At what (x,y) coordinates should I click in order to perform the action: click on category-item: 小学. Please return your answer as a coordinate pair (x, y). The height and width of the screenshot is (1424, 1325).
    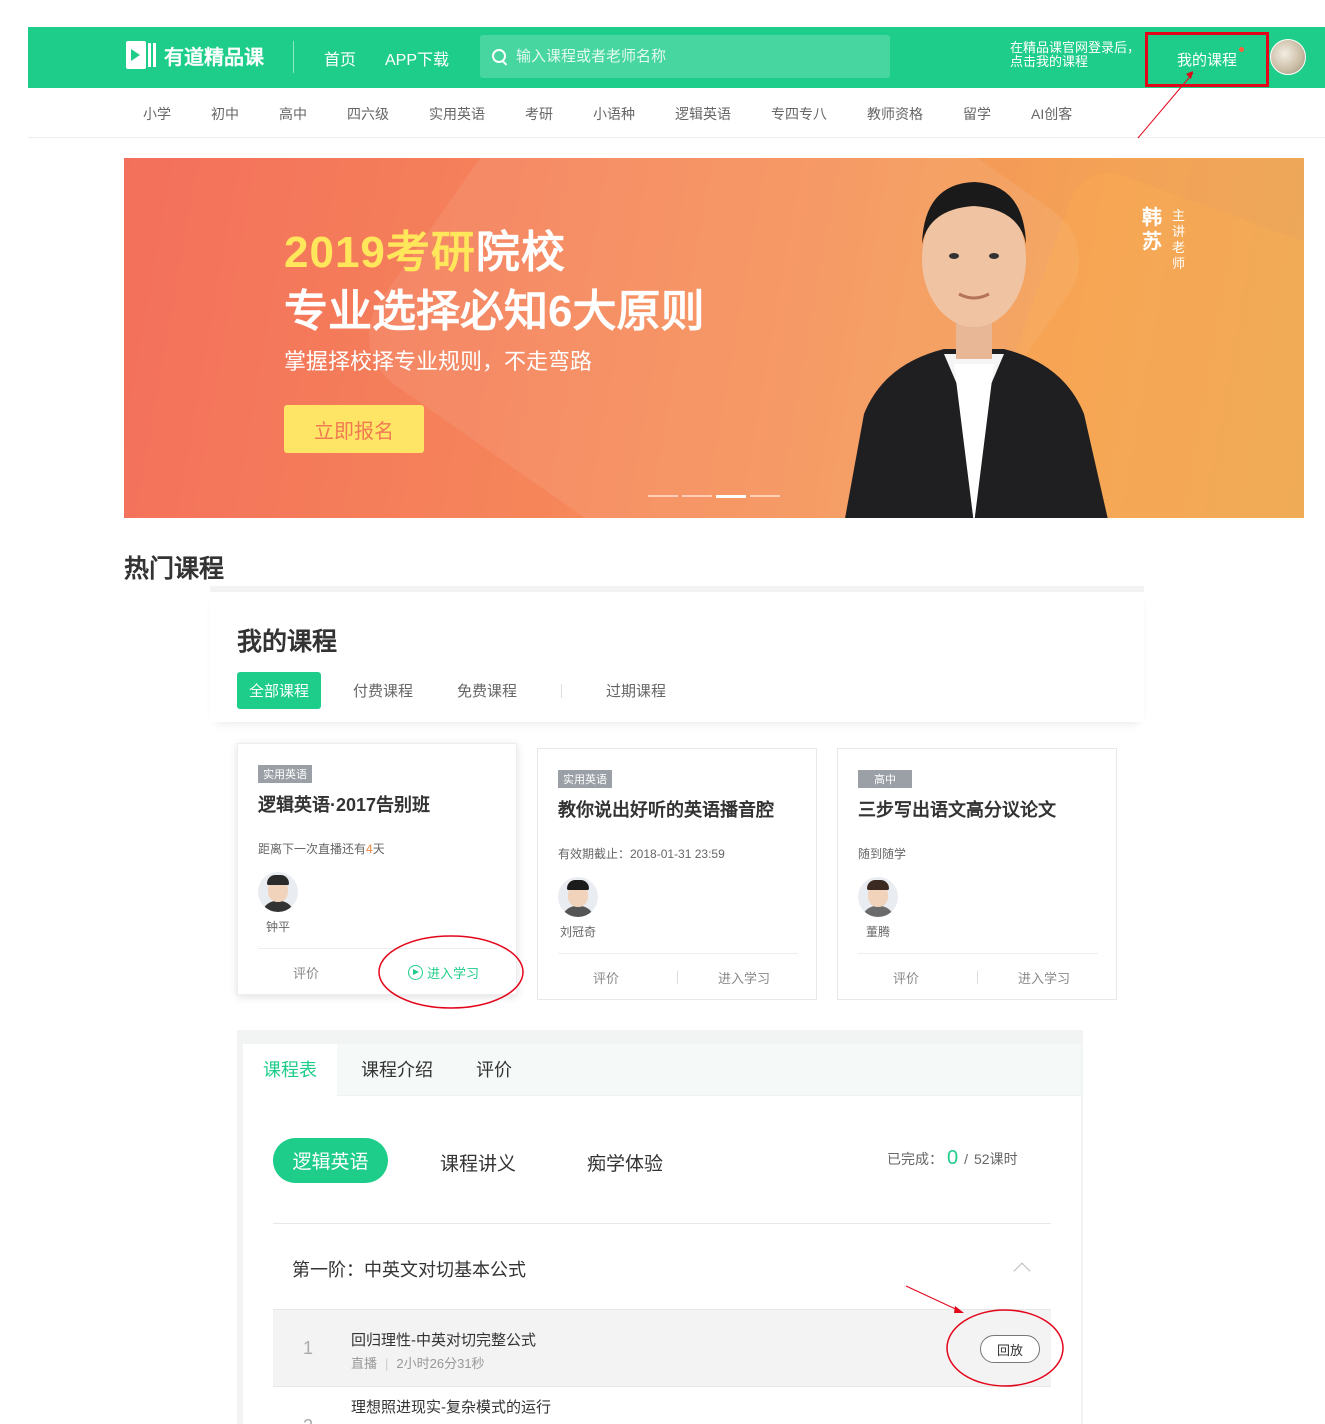
    Looking at the image, I should click on (157, 114).